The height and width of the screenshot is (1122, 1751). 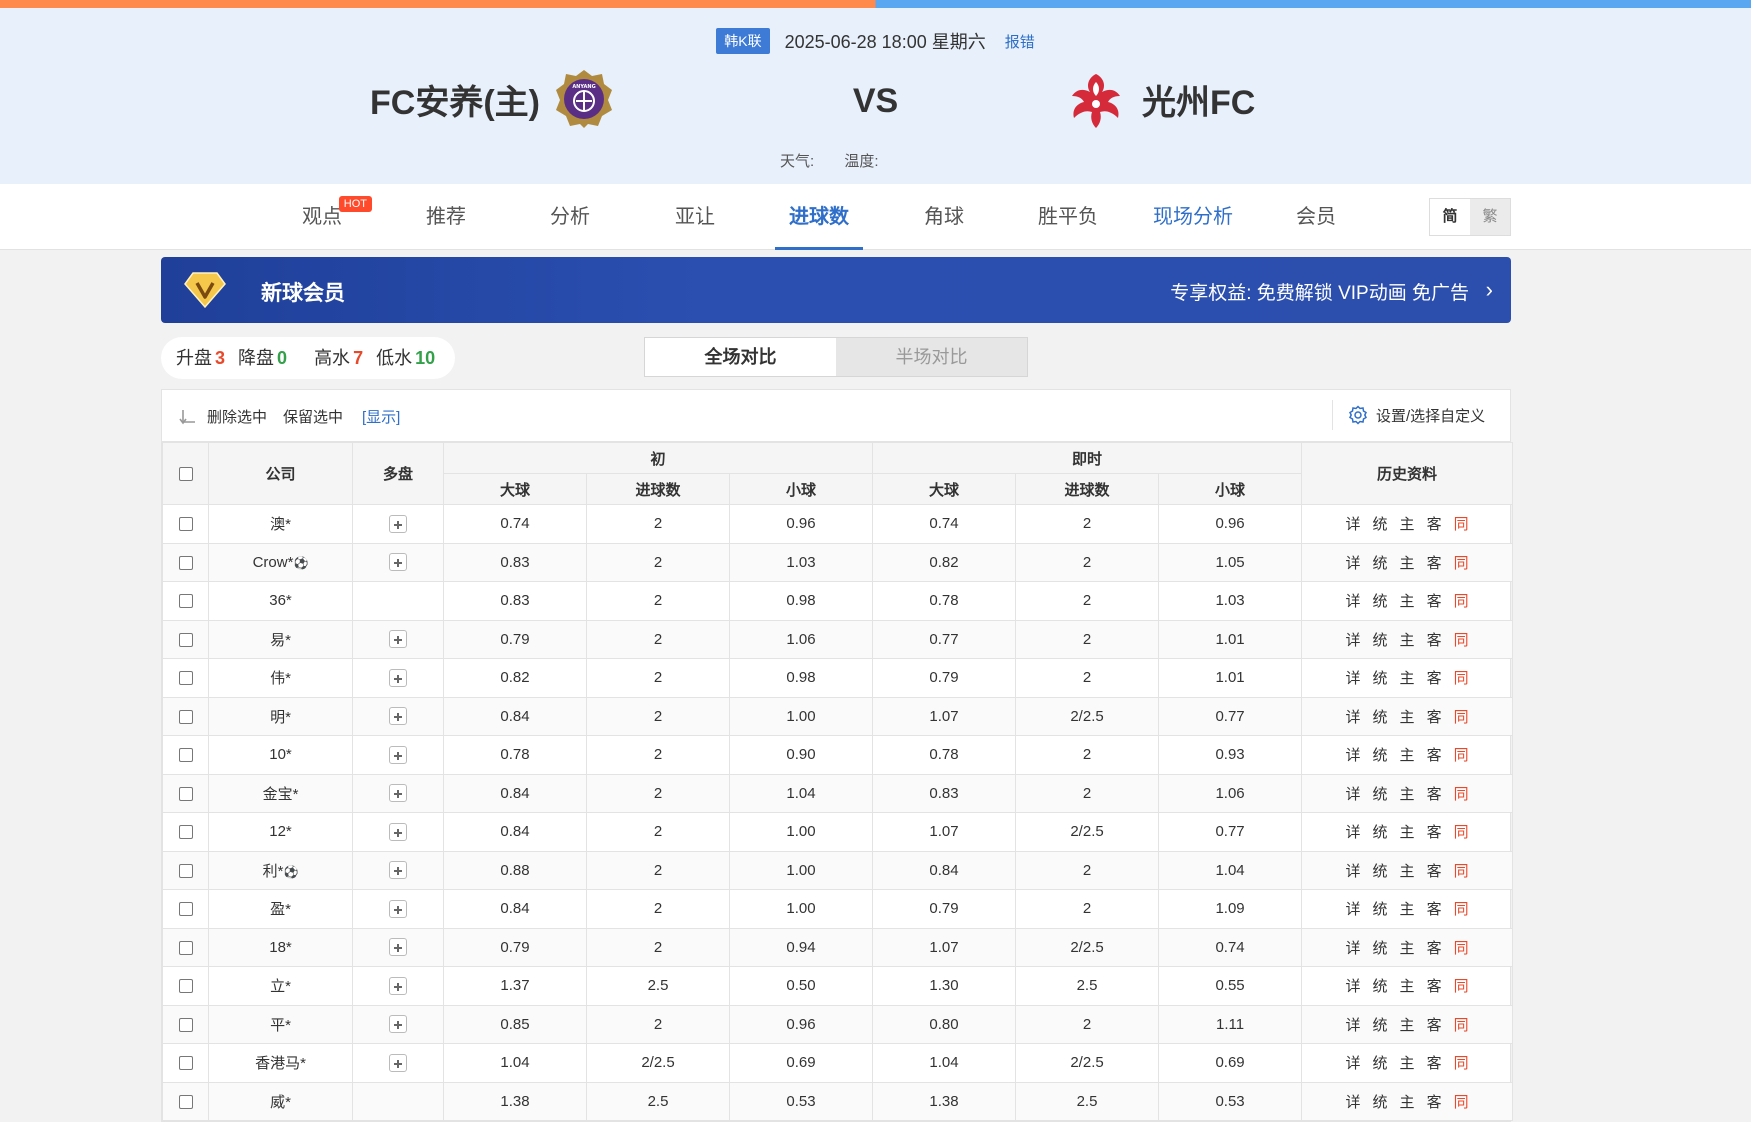 I want to click on keep-selected-button: 保留选中, so click(x=313, y=416).